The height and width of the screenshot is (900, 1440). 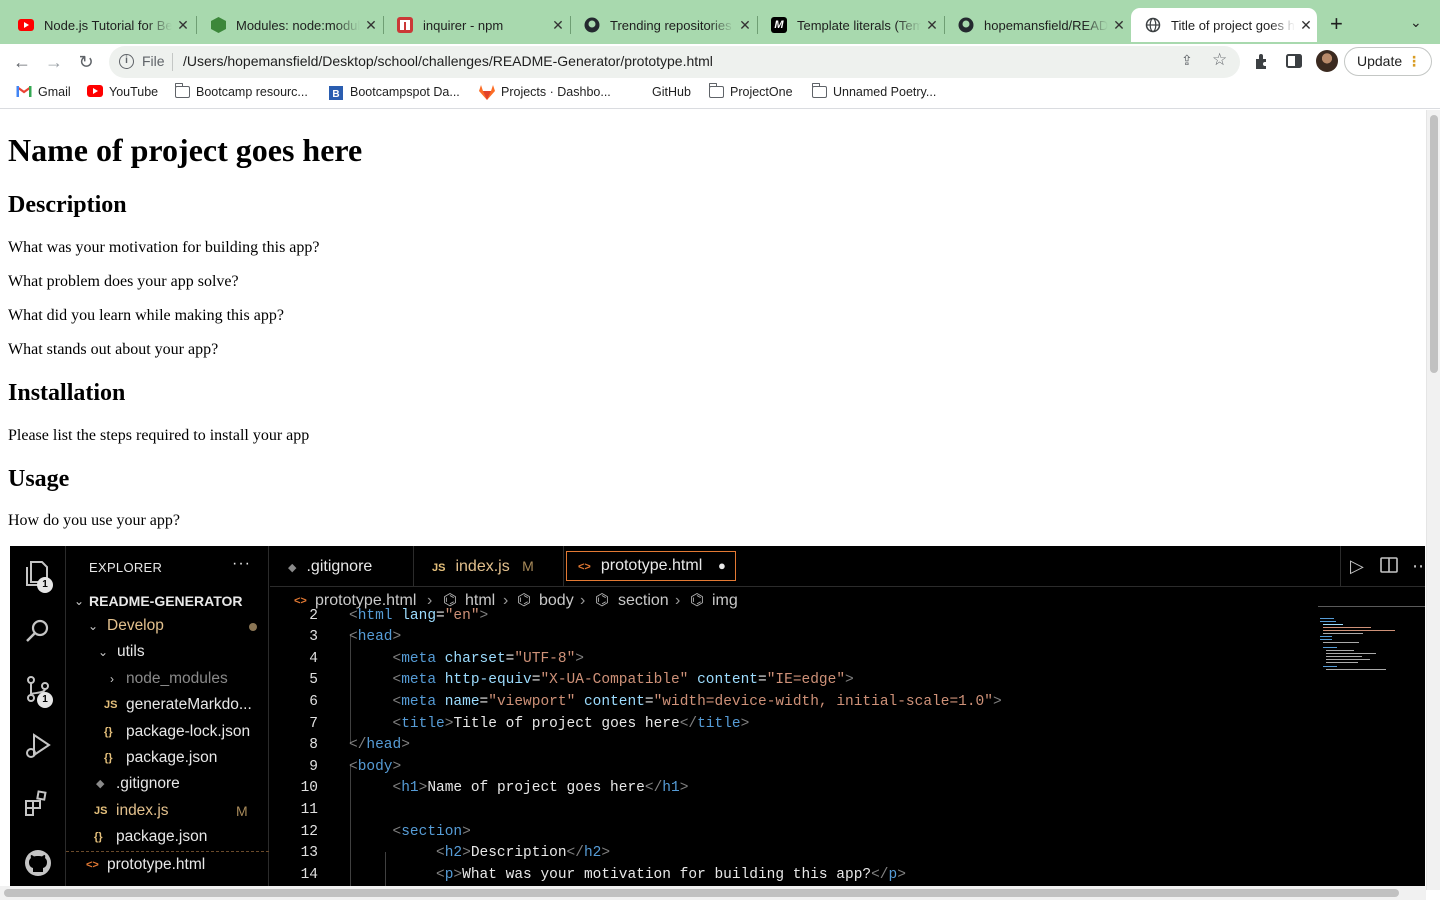 I want to click on editor-tab: JS index.js M, so click(x=489, y=566).